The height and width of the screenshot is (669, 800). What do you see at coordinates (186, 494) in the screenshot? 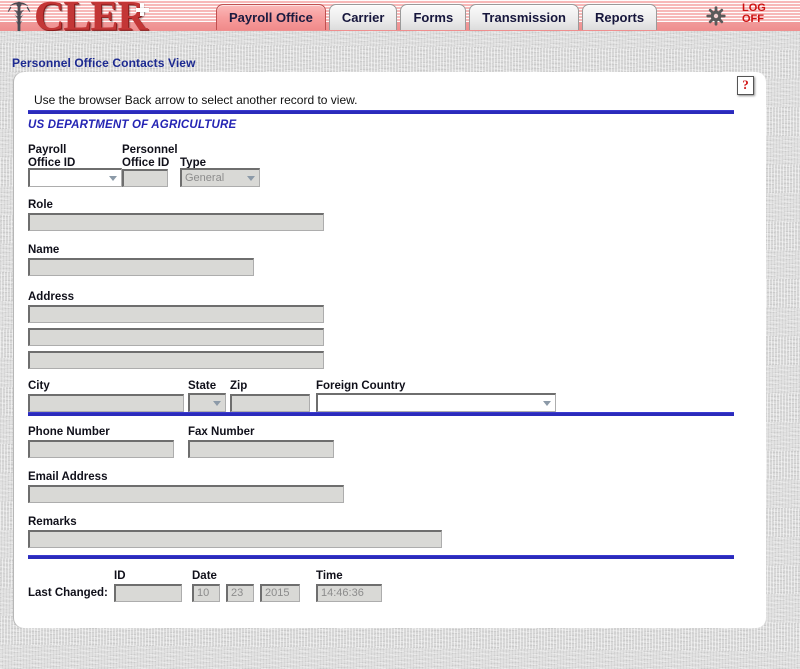
I see `email-address-input` at bounding box center [186, 494].